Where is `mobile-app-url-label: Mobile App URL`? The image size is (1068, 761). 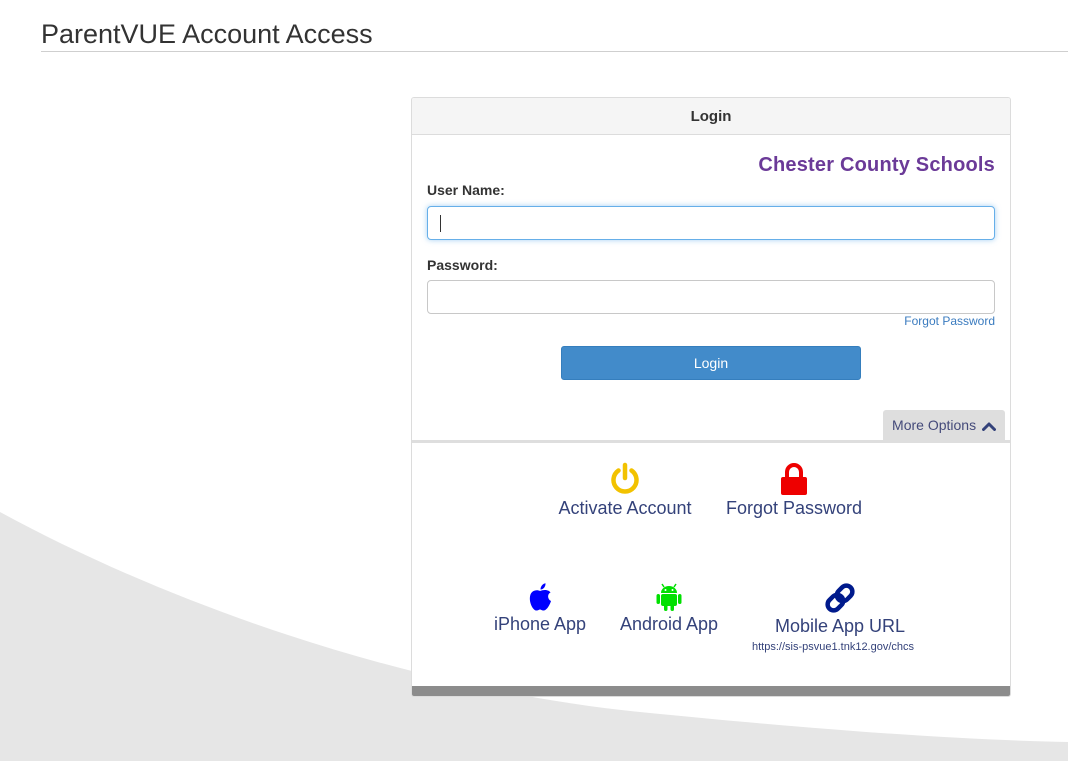 mobile-app-url-label: Mobile App URL is located at coordinates (840, 626).